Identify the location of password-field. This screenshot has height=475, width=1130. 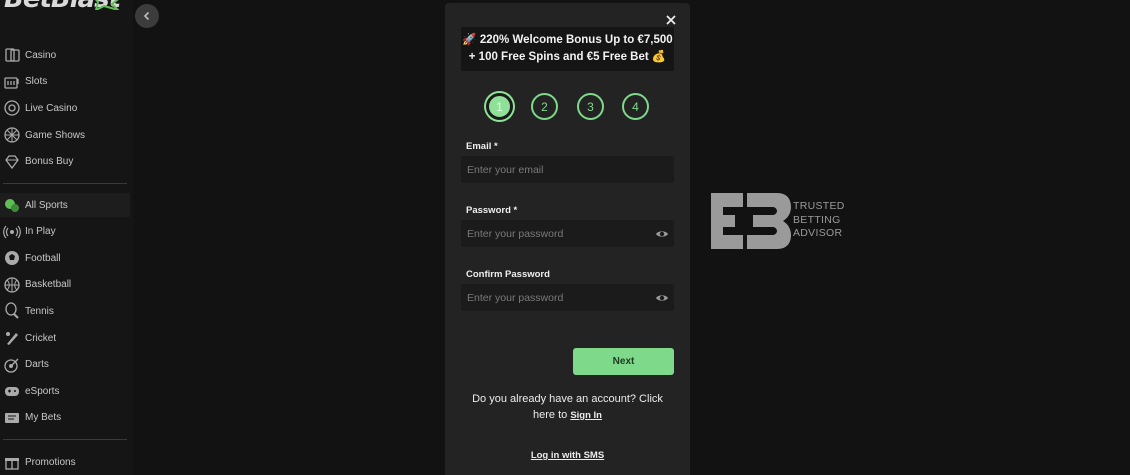
(567, 233).